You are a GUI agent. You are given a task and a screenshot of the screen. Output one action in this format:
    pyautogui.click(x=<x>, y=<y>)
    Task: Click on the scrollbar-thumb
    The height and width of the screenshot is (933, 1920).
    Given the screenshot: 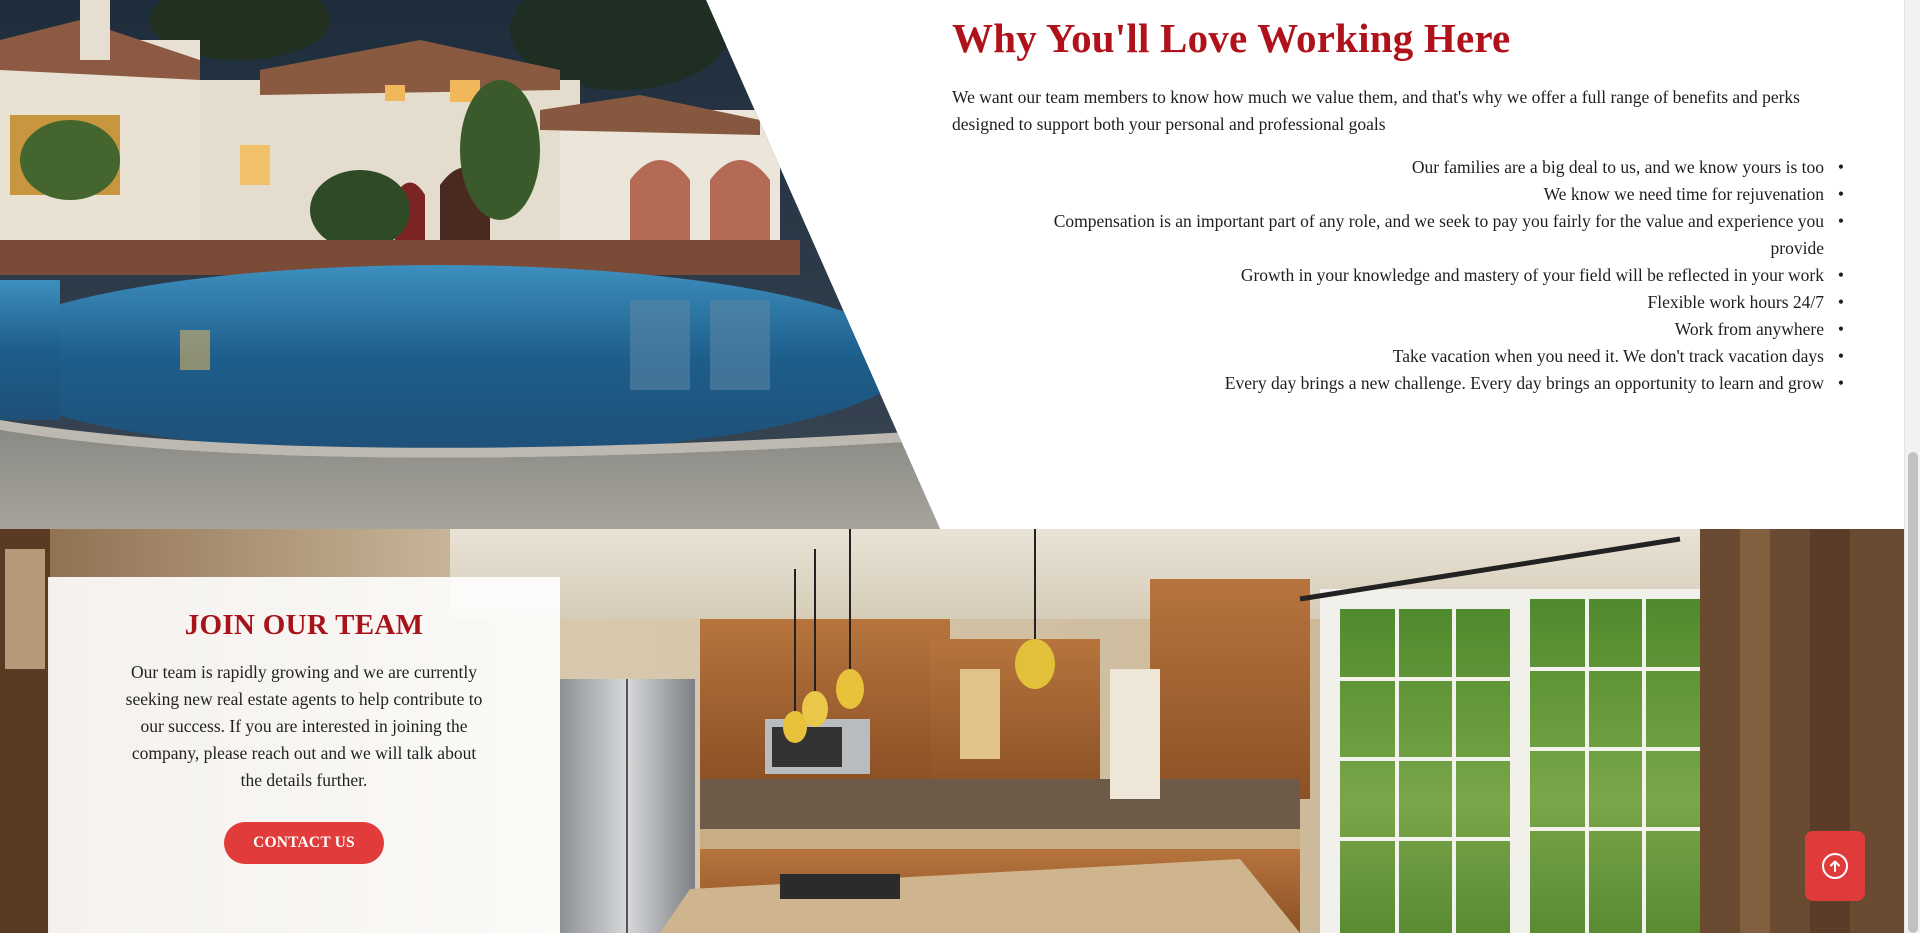 What is the action you would take?
    pyautogui.click(x=1913, y=692)
    